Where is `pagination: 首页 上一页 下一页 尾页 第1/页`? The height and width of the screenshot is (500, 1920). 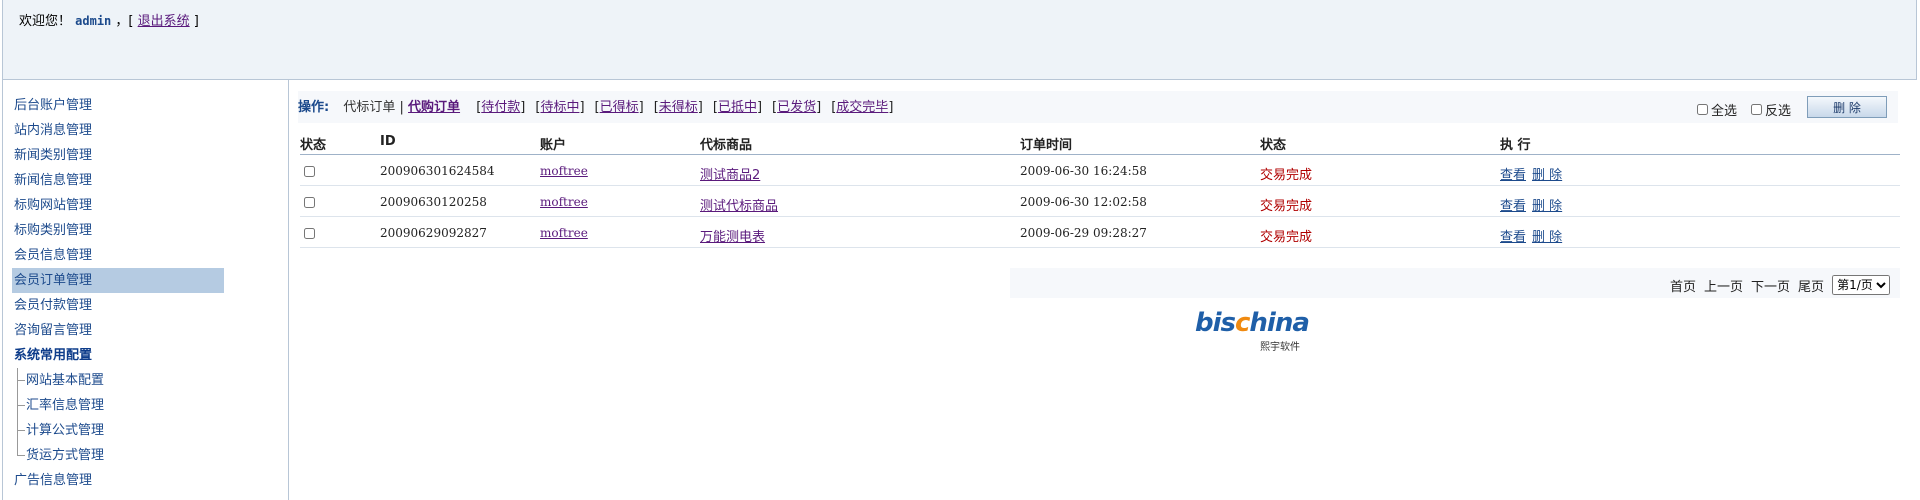
pagination: 首页 上一页 下一页 尾页 第1/页 is located at coordinates (1780, 285).